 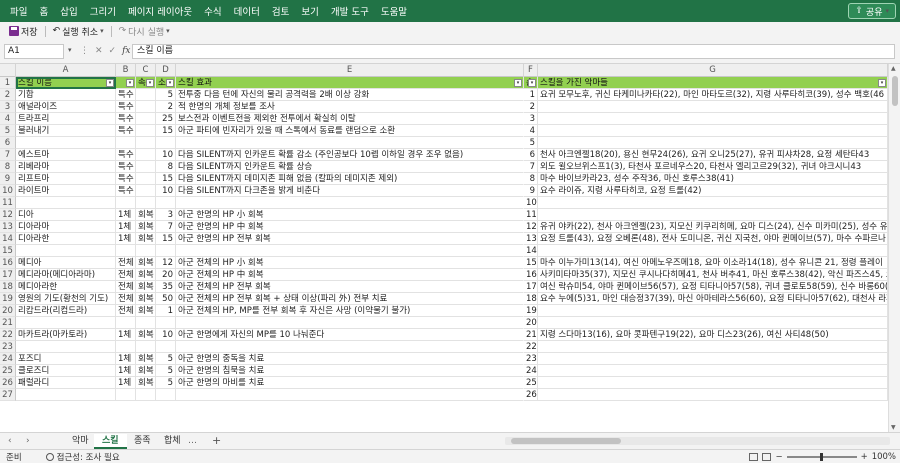 What do you see at coordinates (247, 11) in the screenshot?
I see `menu-item: 데이터` at bounding box center [247, 11].